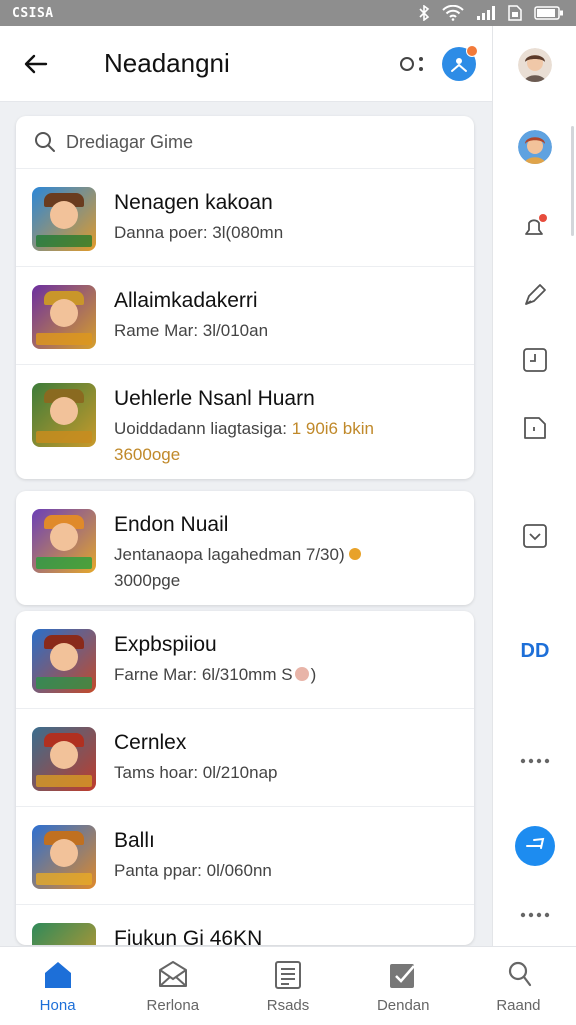 This screenshot has width=576, height=1025. I want to click on rail-notifications, so click(534, 227).